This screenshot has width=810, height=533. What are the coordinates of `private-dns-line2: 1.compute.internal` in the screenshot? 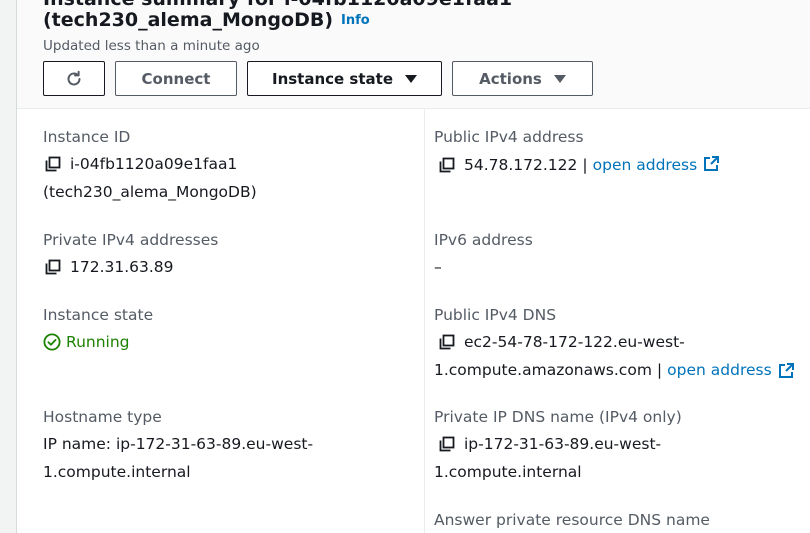 It's located at (508, 472).